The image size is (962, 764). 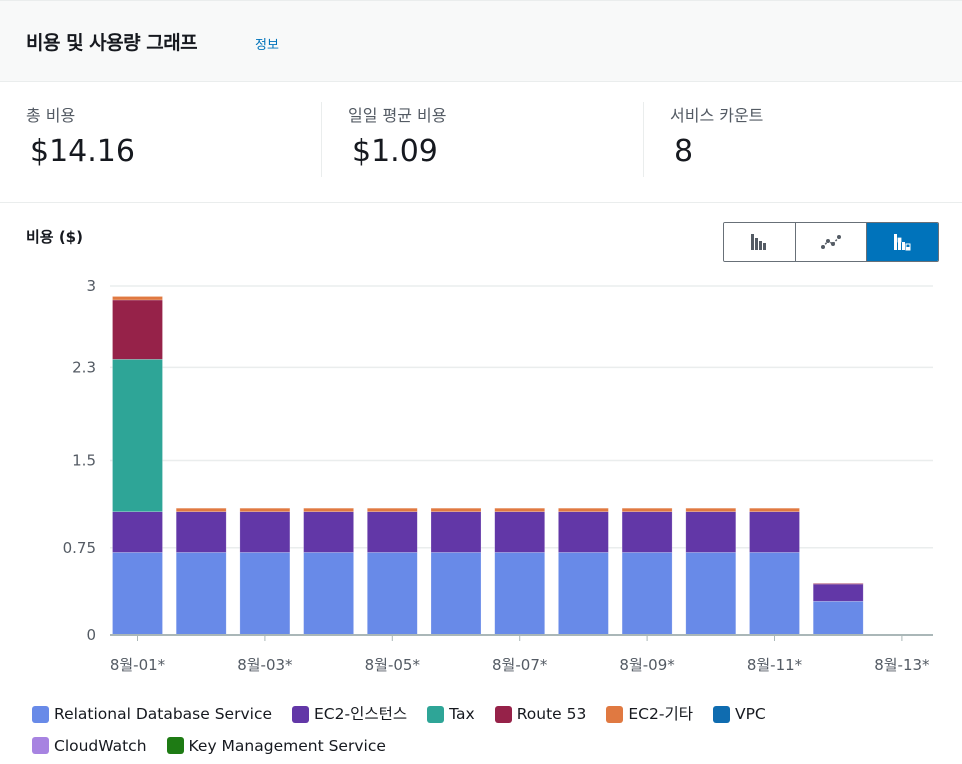 What do you see at coordinates (51, 115) in the screenshot?
I see `stat-label: 총 비용` at bounding box center [51, 115].